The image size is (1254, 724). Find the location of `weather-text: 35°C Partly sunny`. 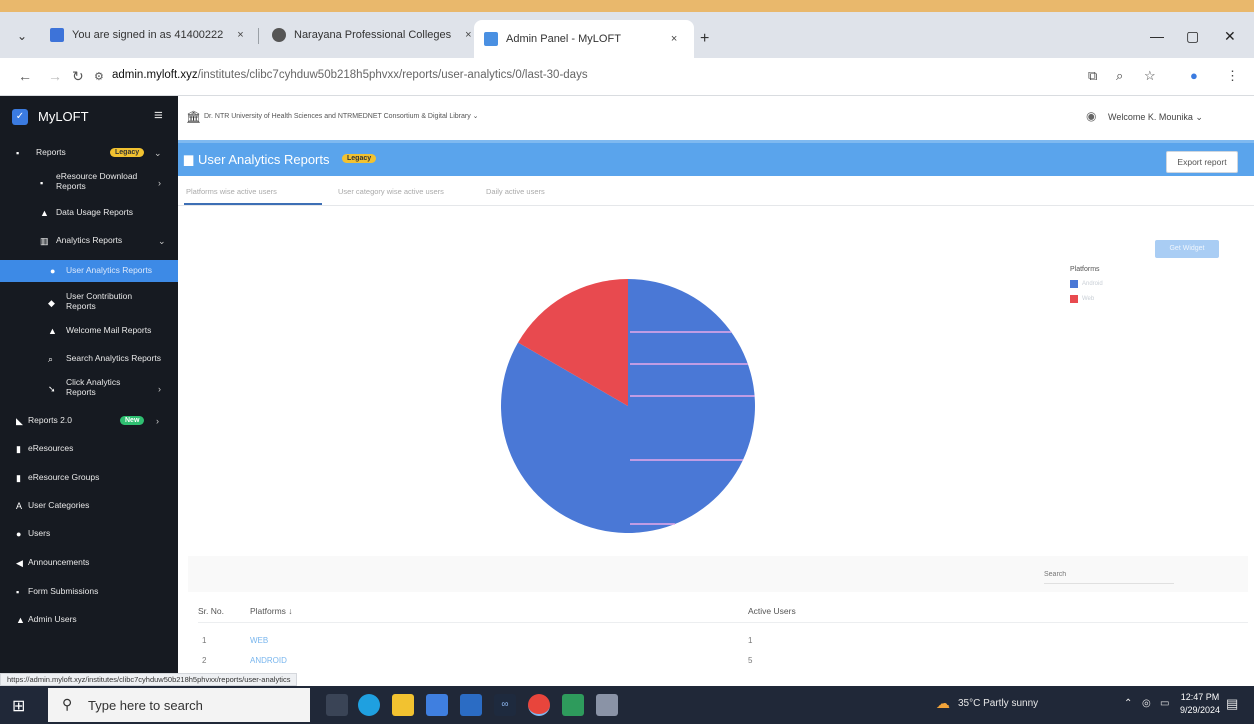

weather-text: 35°C Partly sunny is located at coordinates (998, 703).